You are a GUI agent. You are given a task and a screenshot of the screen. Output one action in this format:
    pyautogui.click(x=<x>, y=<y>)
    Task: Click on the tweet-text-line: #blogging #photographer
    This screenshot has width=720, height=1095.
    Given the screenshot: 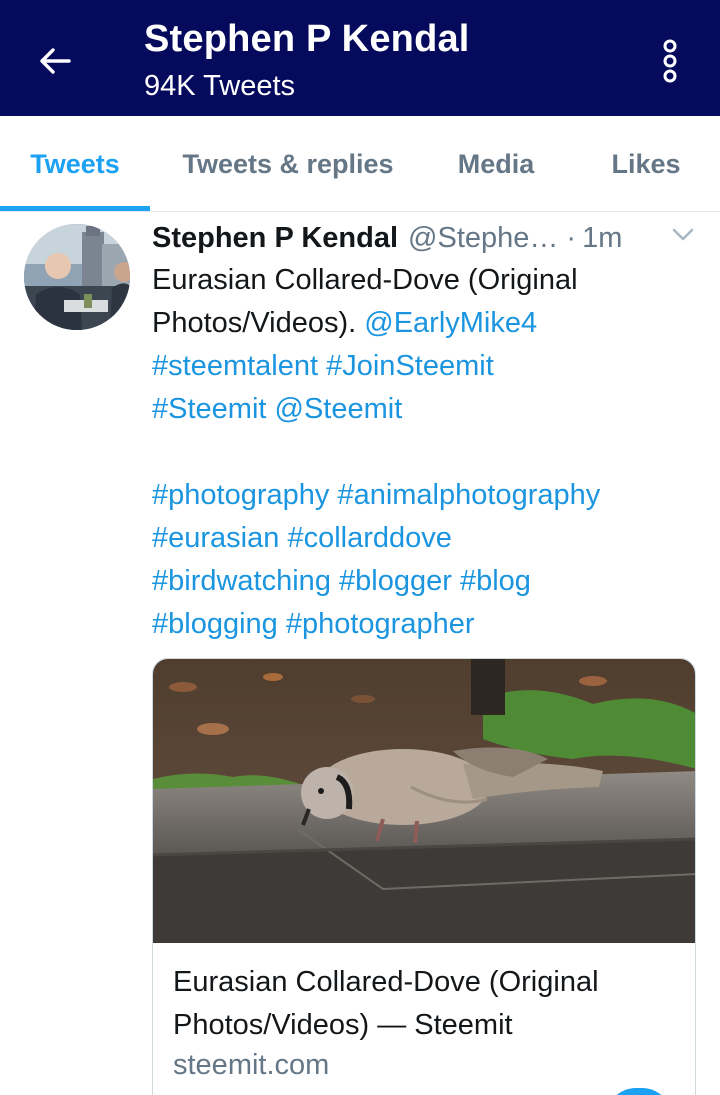 What is the action you would take?
    pyautogui.click(x=426, y=624)
    